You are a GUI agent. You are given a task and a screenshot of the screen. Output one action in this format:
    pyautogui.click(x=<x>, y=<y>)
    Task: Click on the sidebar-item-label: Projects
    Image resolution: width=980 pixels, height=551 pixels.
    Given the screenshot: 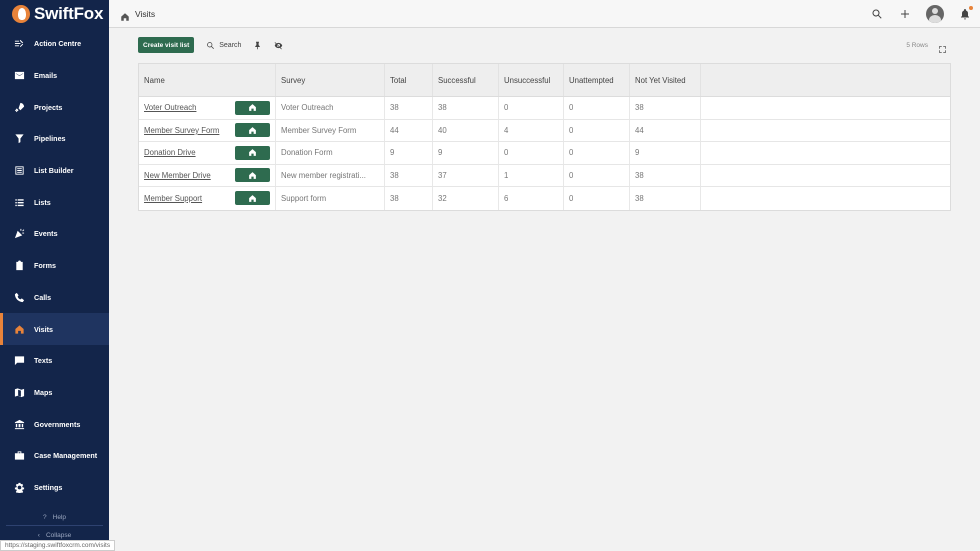 What is the action you would take?
    pyautogui.click(x=48, y=107)
    